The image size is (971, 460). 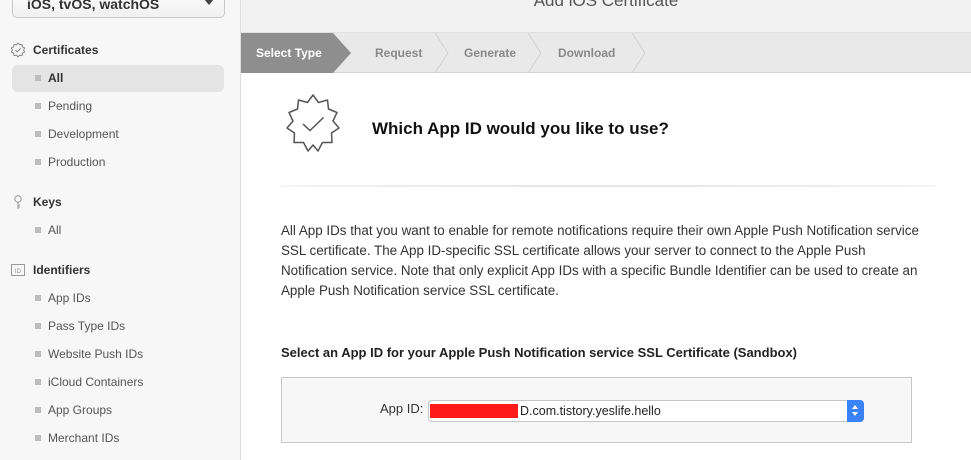 What do you see at coordinates (93, 6) in the screenshot?
I see `platform-select-value: iOS, tvOS, watchOS` at bounding box center [93, 6].